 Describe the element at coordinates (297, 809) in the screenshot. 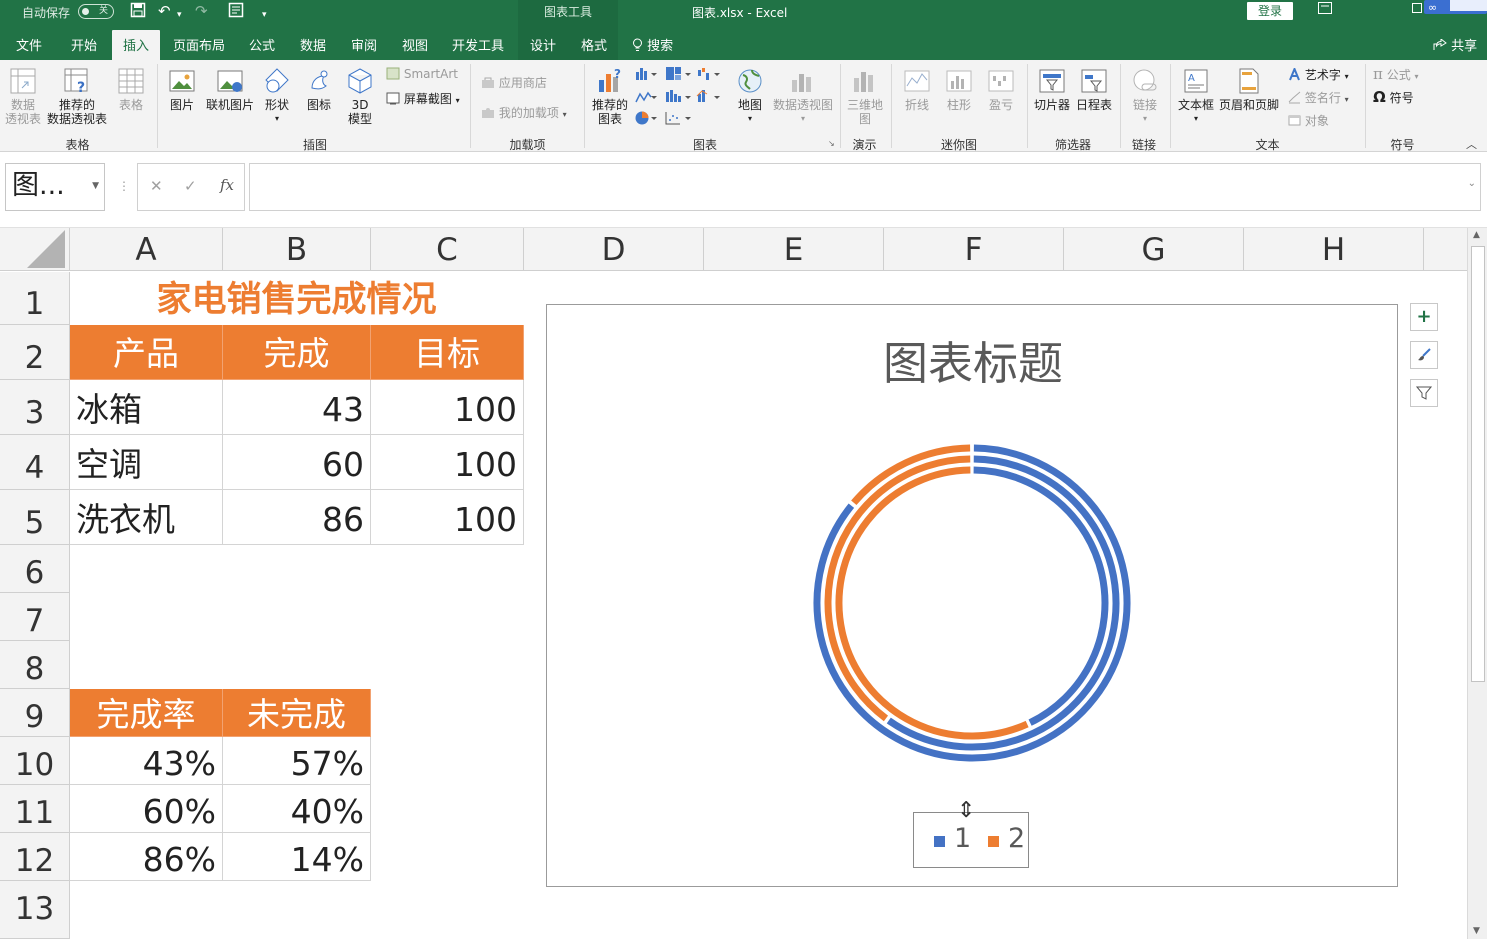

I see `cell-b11: 40%` at that location.